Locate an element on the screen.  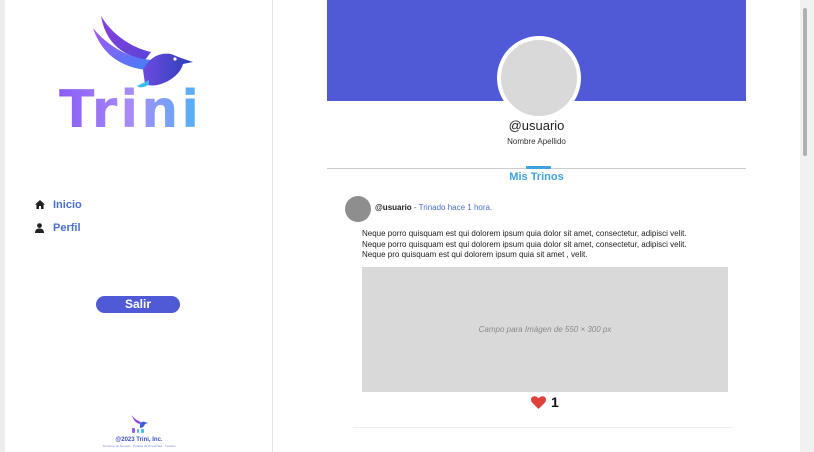
sidebar-item-label: Inicio is located at coordinates (67, 204).